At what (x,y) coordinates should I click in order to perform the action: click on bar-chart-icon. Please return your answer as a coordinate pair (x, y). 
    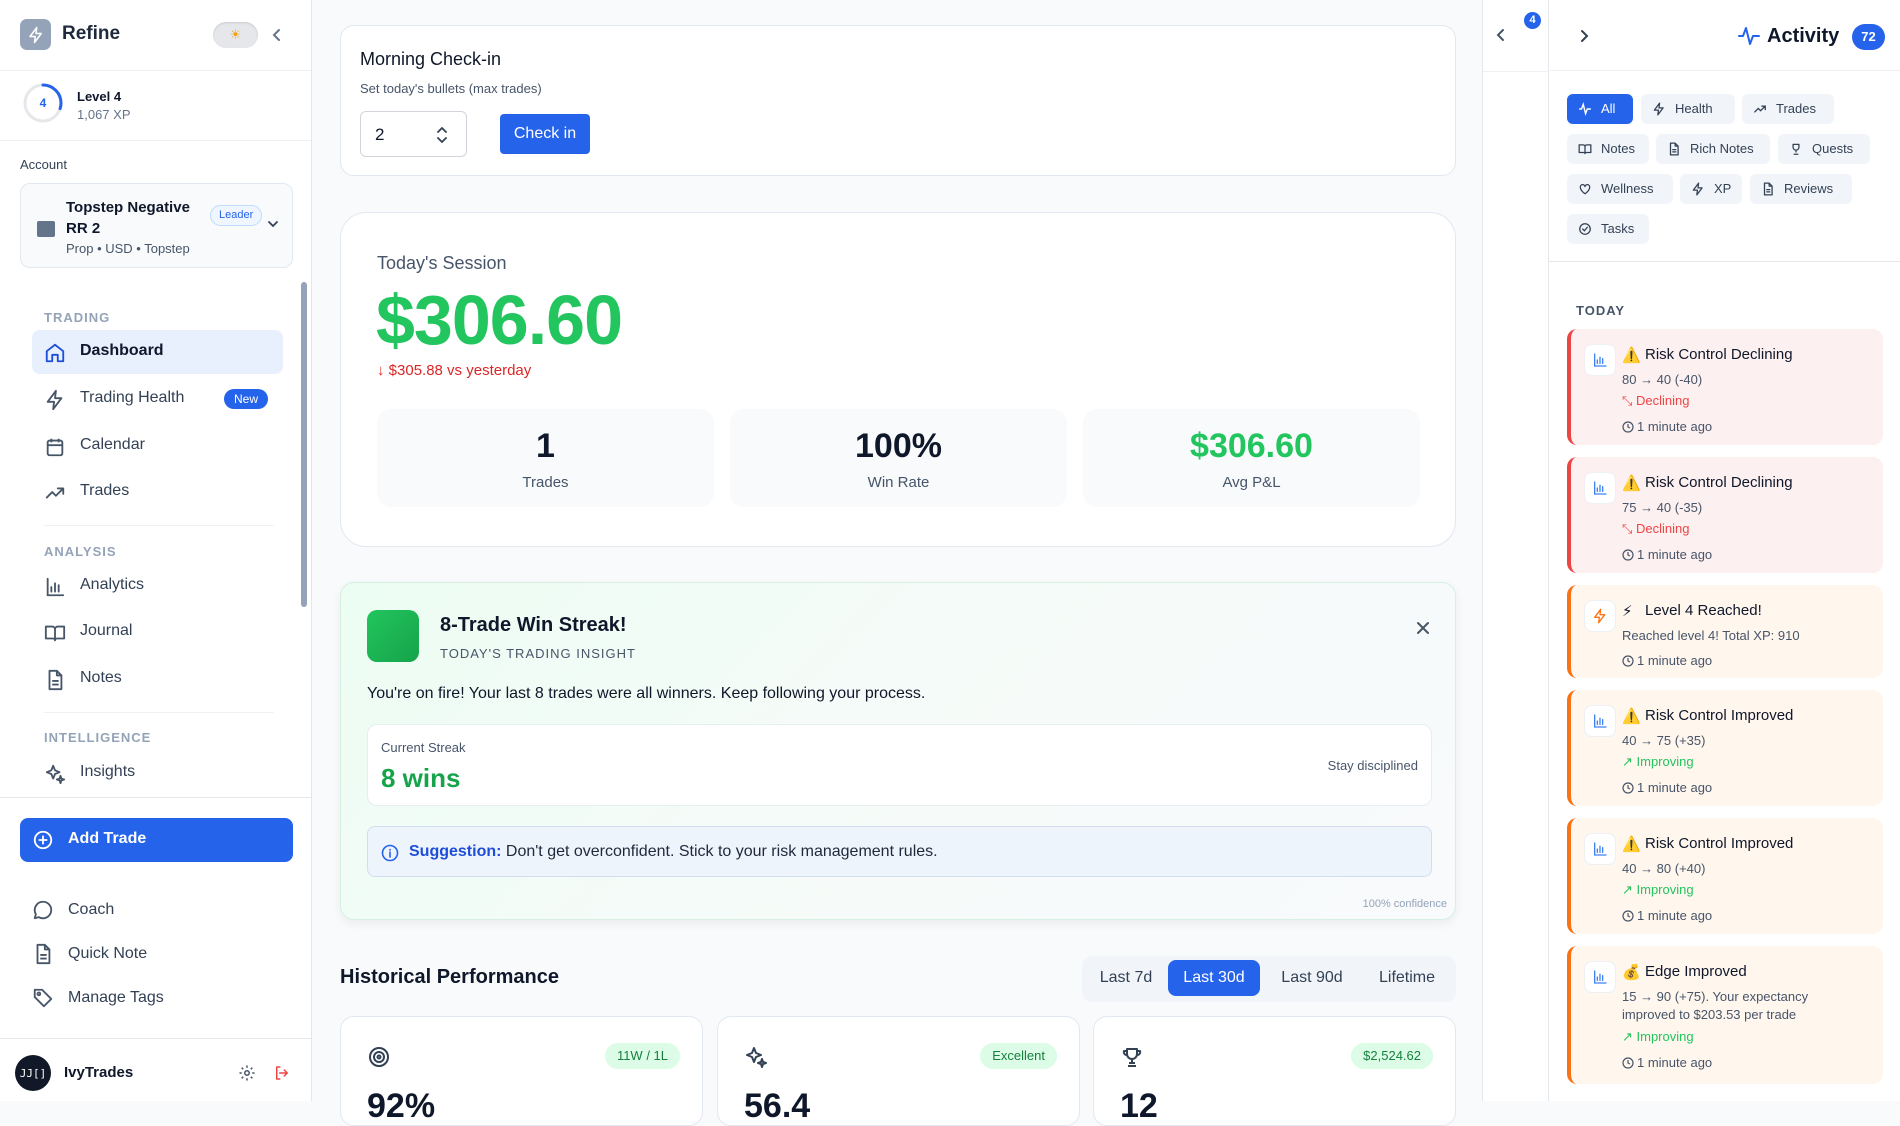
    Looking at the image, I should click on (55, 587).